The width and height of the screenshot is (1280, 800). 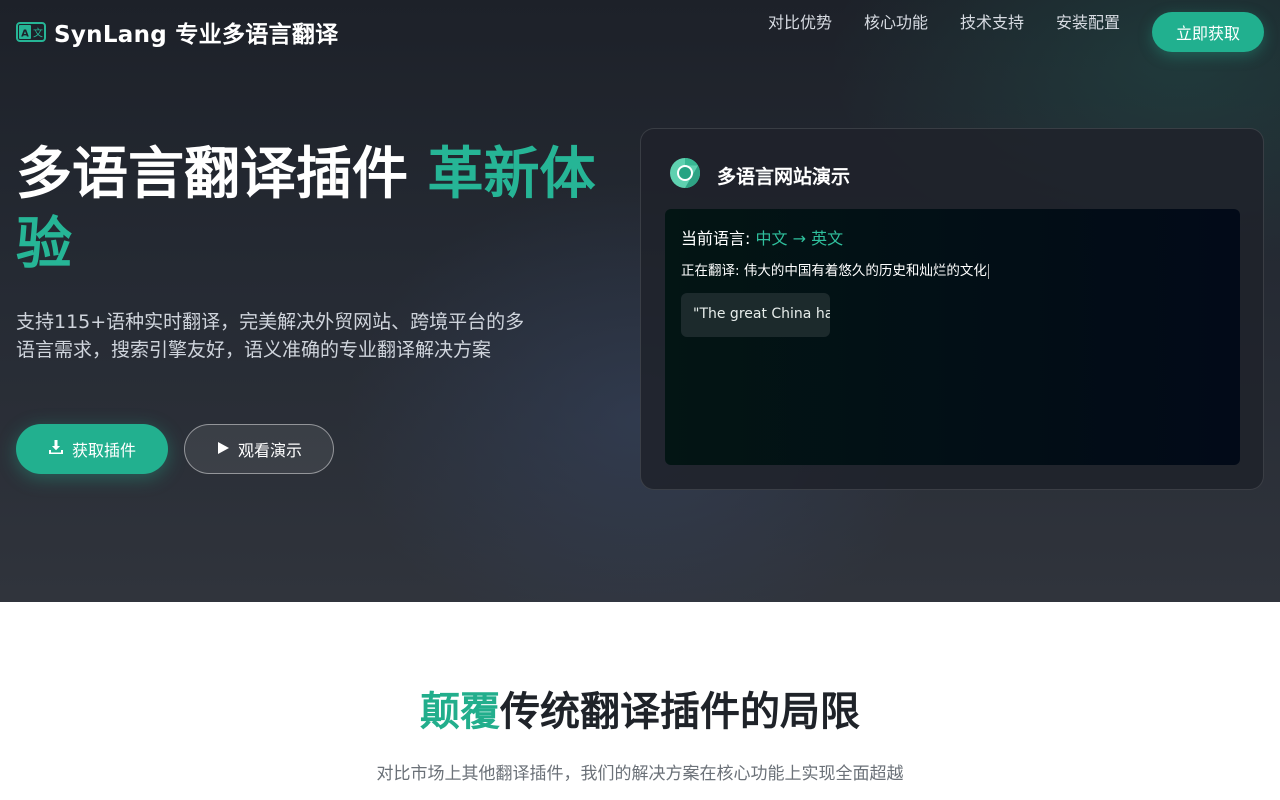 I want to click on watch-demo-button: 观看演示, so click(x=259, y=449).